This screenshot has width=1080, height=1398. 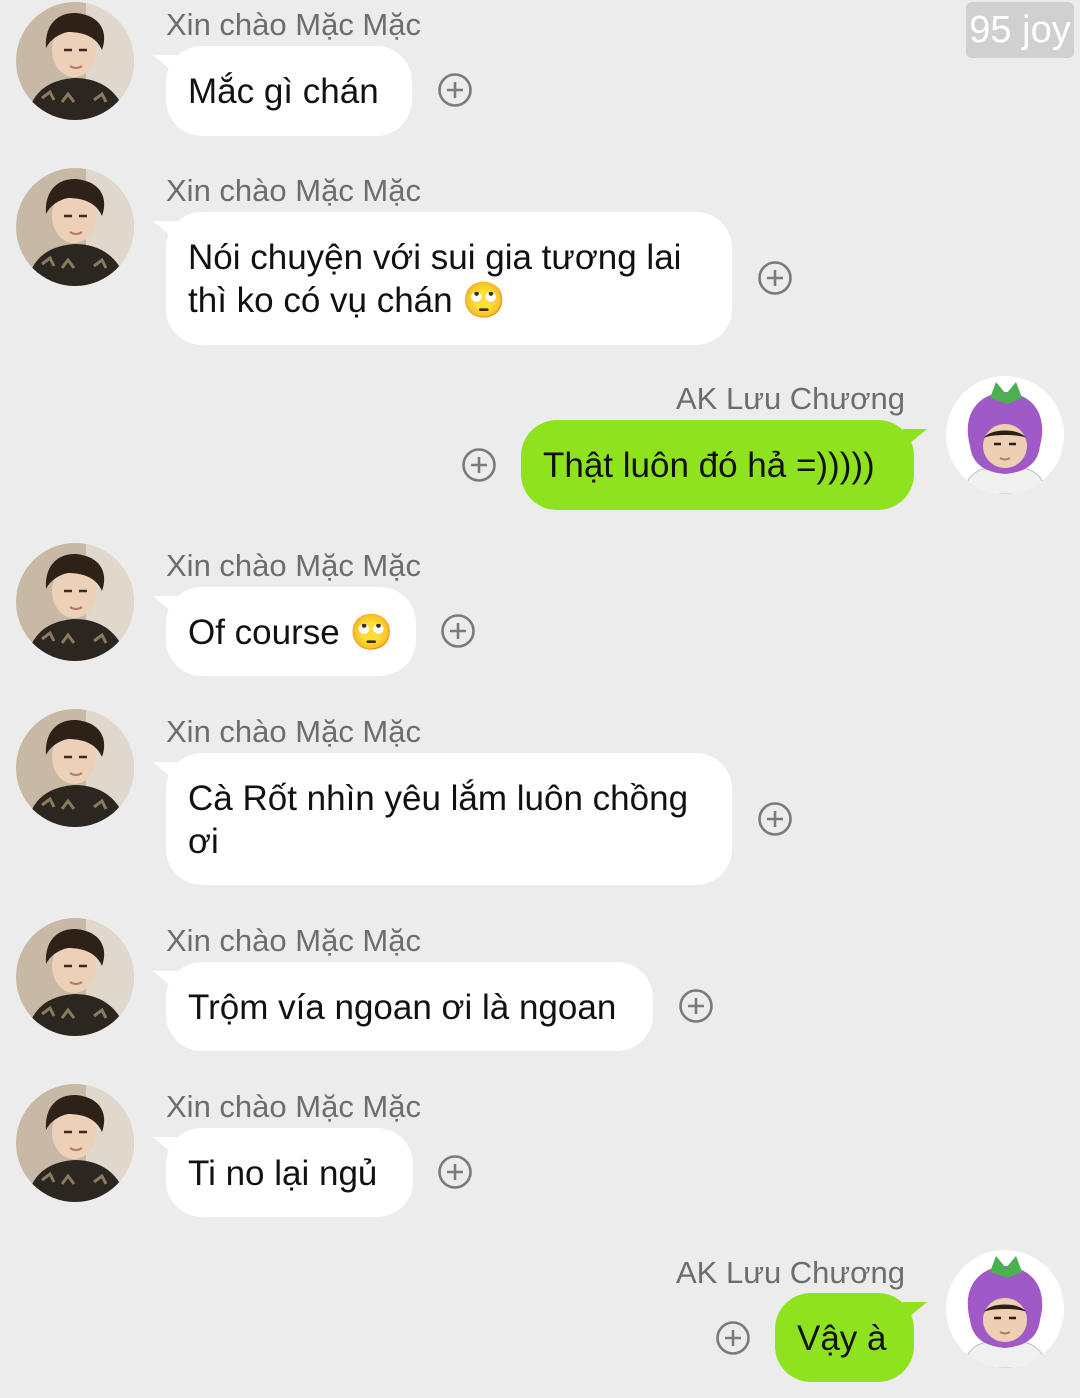 What do you see at coordinates (289, 91) in the screenshot?
I see `message-bubble: Mắc gì chán` at bounding box center [289, 91].